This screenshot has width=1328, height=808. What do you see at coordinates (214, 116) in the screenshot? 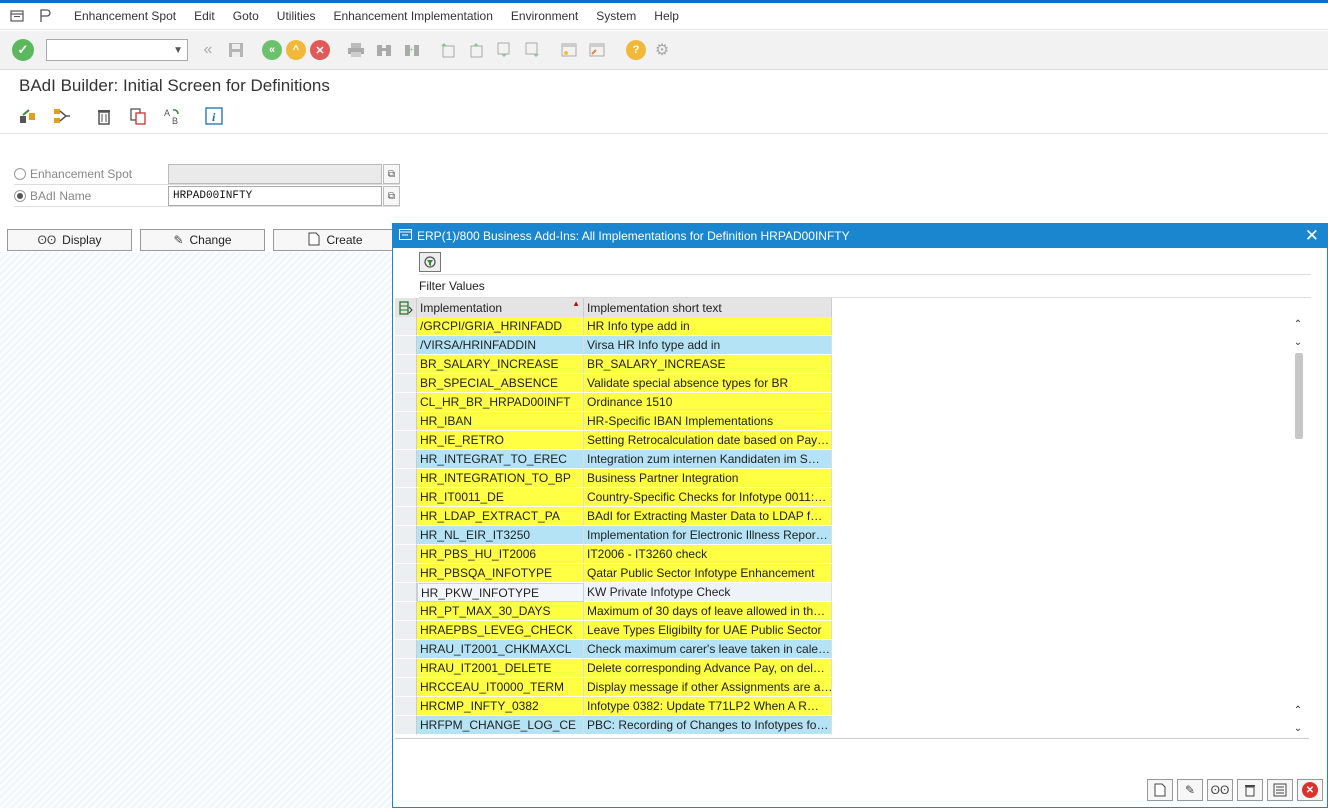
I see `info-icon: i` at bounding box center [214, 116].